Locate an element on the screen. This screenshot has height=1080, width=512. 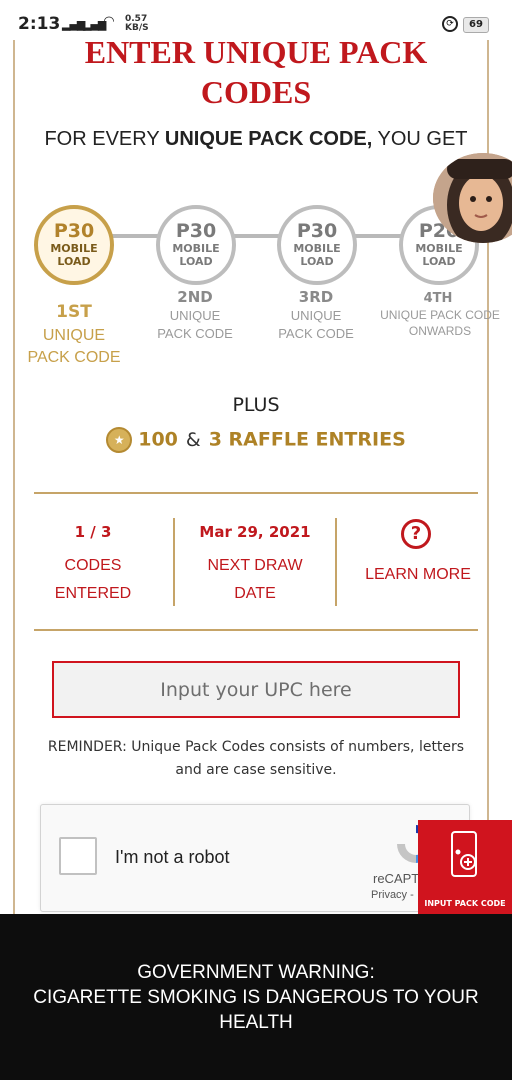
step-3-badge: P30 MOBILE LOAD is located at coordinates (317, 245).